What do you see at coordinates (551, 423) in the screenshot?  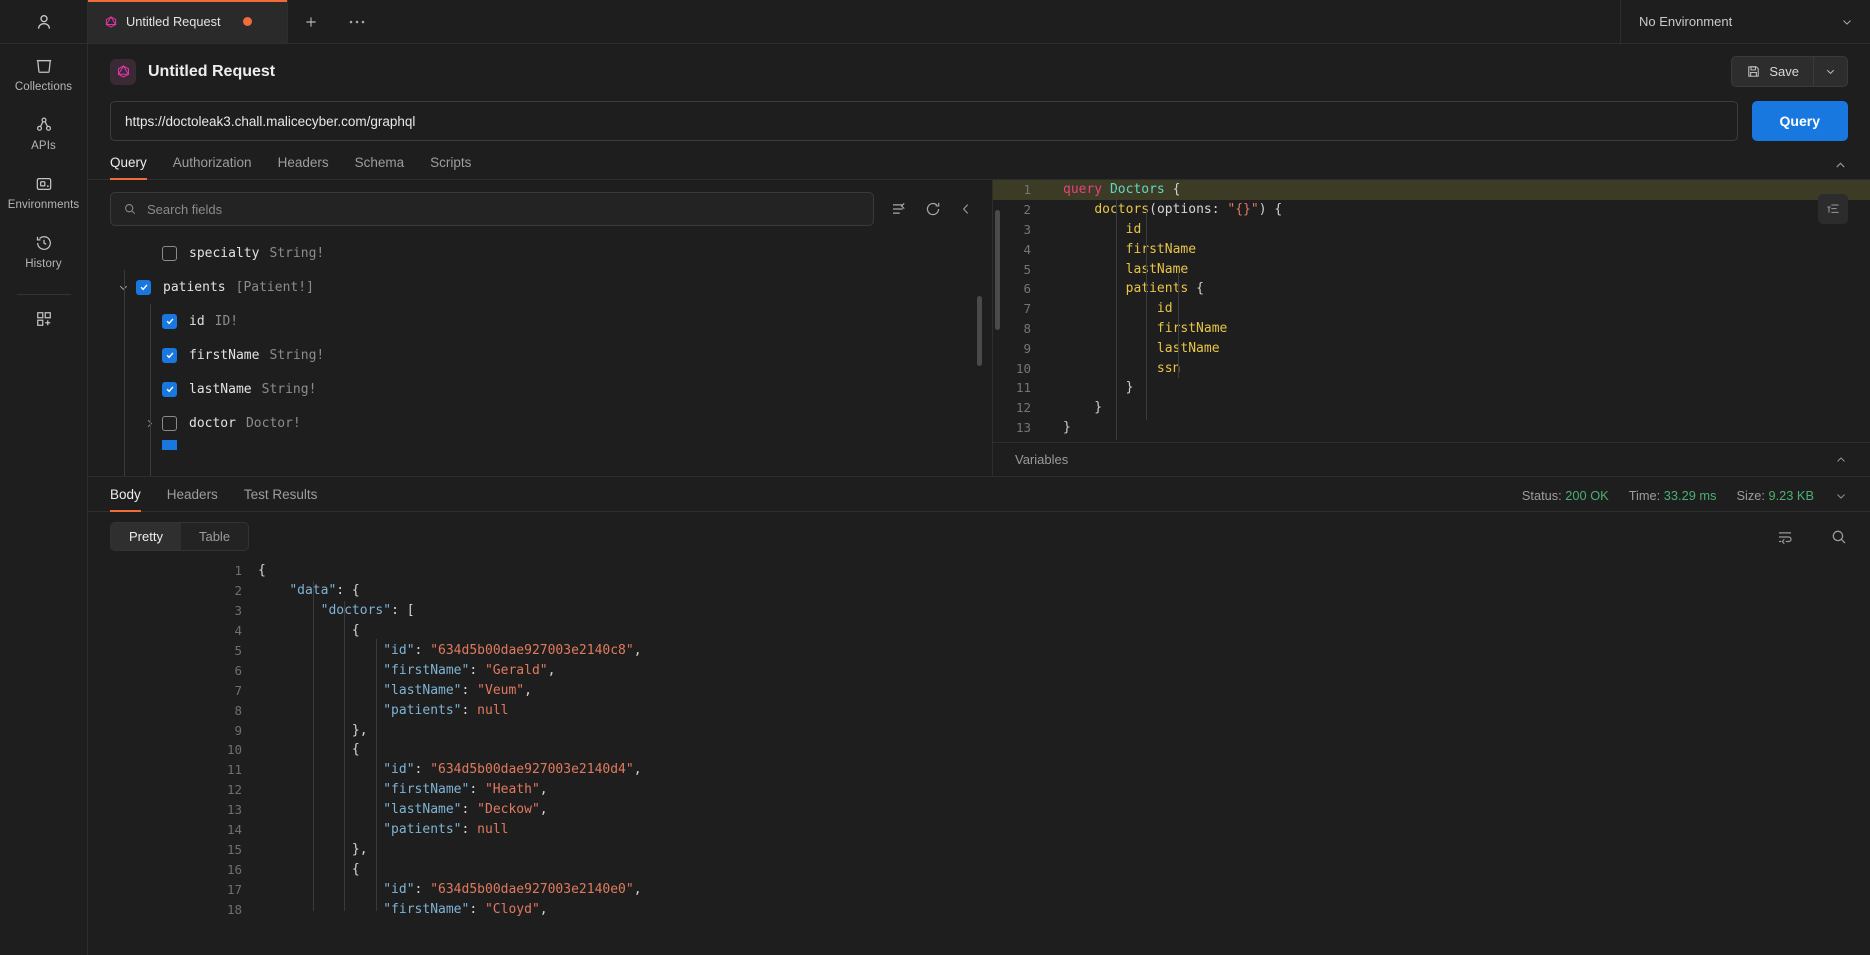 I see `field-row-doctor: doctor Doctor!` at bounding box center [551, 423].